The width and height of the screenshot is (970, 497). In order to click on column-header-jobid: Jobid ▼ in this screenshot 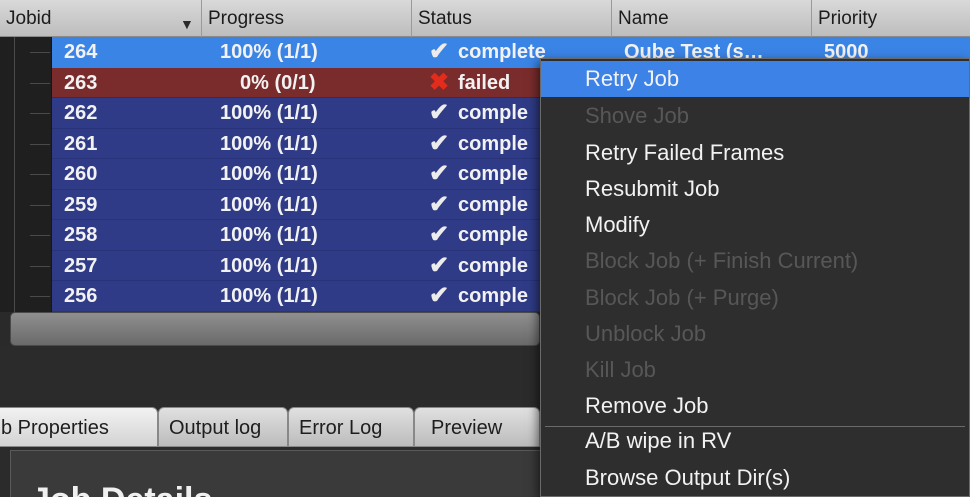, I will do `click(101, 18)`.